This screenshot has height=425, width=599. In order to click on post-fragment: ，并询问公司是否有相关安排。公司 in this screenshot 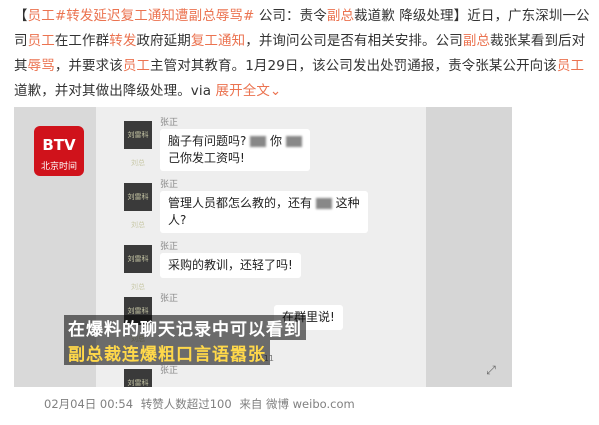, I will do `click(354, 41)`.